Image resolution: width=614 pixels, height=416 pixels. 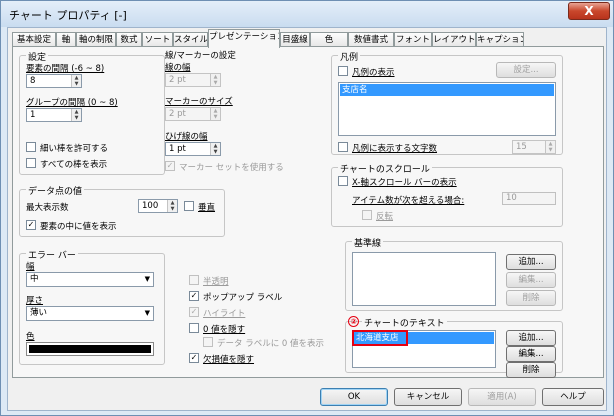 I want to click on tab-presentation: プレゼンテーション, so click(x=244, y=38).